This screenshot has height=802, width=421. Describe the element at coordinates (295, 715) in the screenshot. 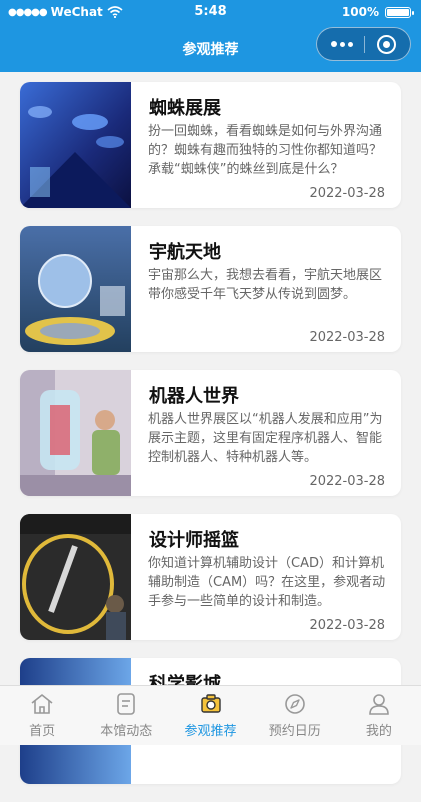

I see `tab-calendar: 预约日历` at that location.